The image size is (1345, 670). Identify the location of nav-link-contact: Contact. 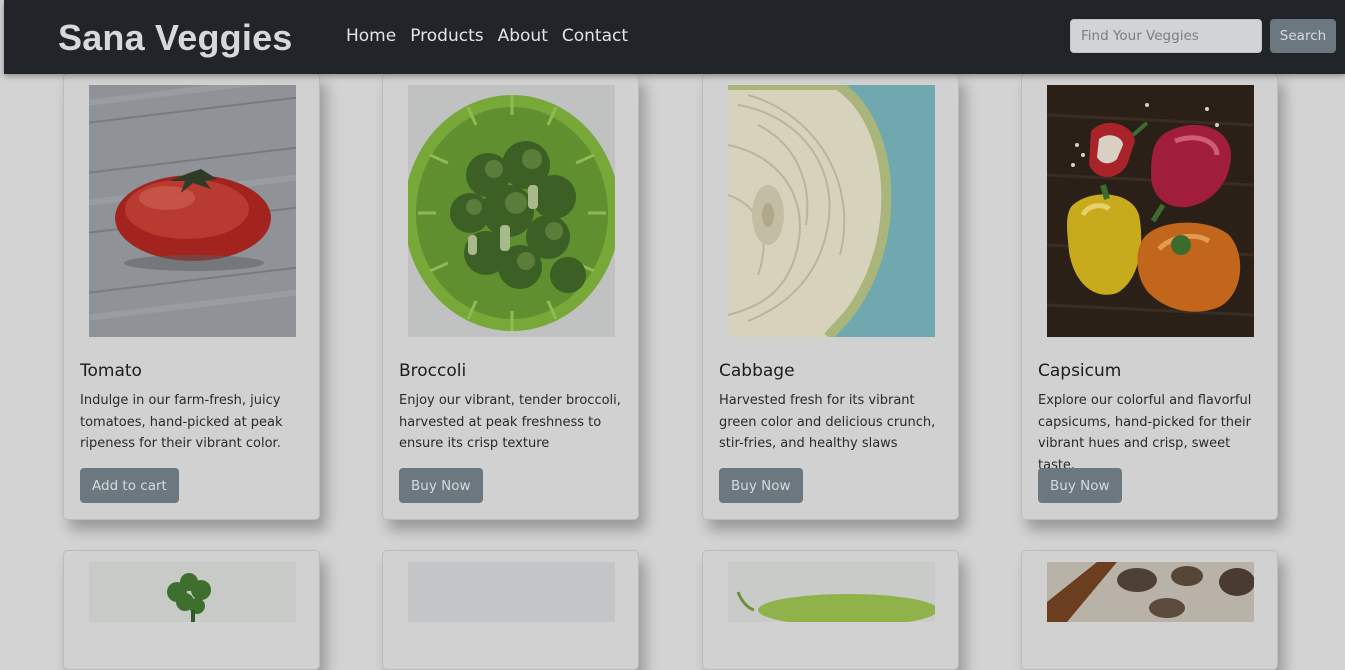
(595, 36).